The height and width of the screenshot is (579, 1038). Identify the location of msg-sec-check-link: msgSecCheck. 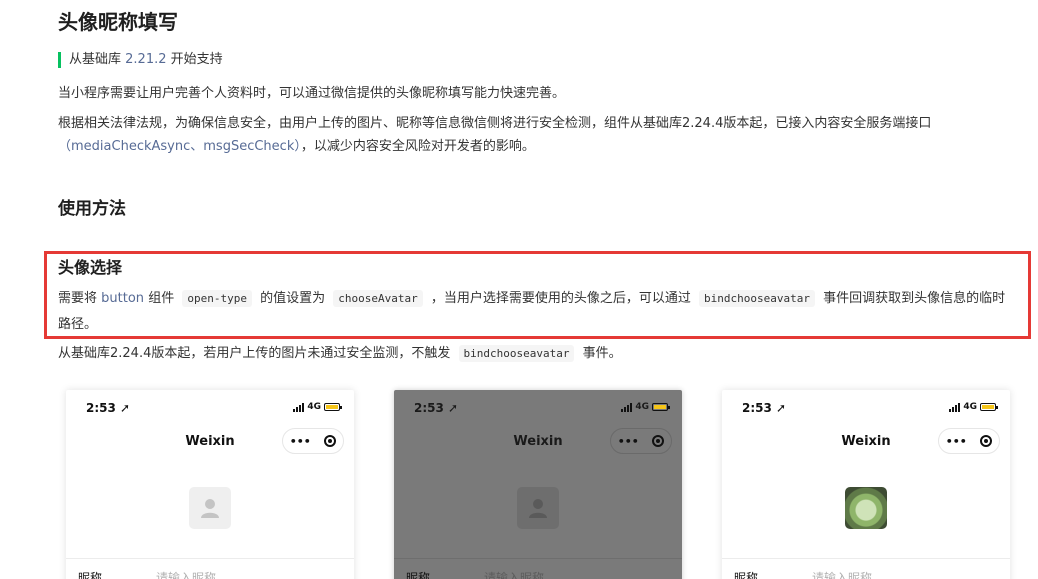
(248, 146).